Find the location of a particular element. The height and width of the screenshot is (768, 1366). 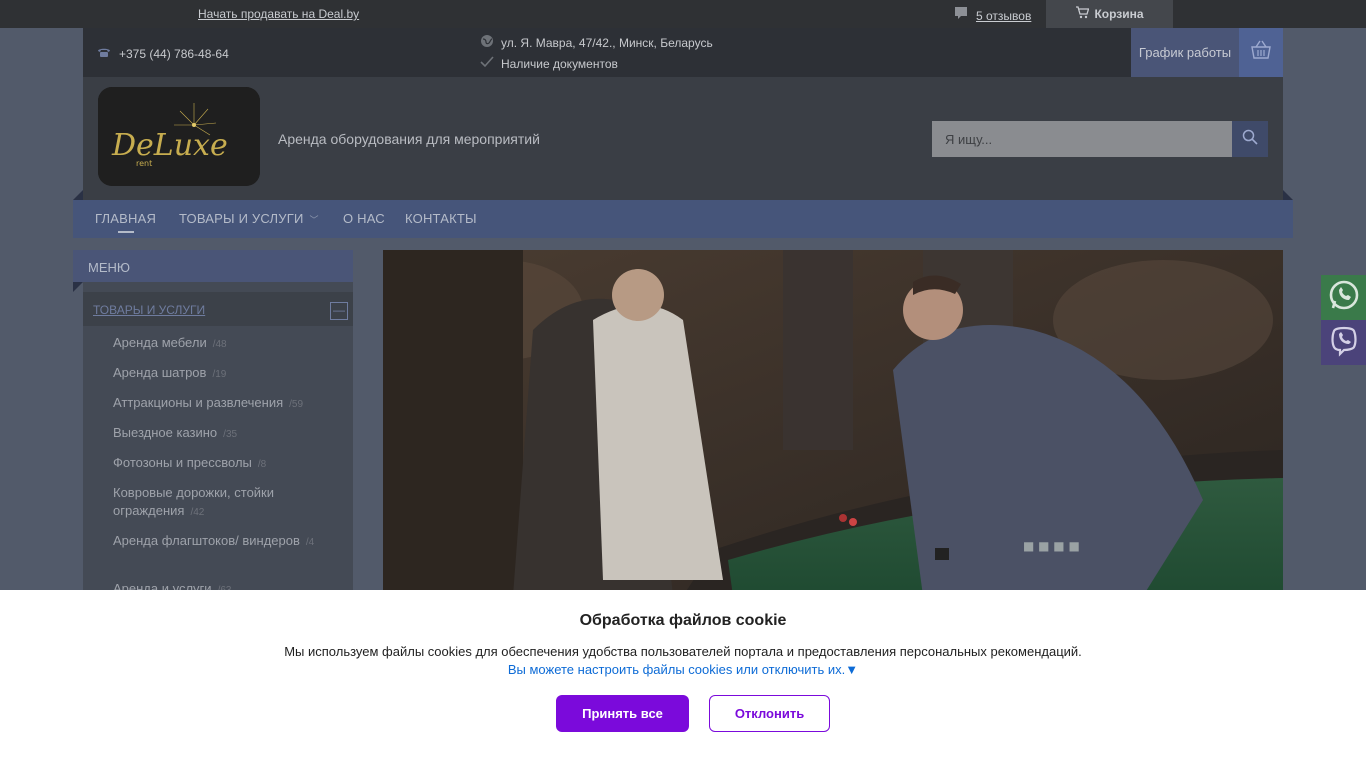

search-input is located at coordinates (1082, 139).